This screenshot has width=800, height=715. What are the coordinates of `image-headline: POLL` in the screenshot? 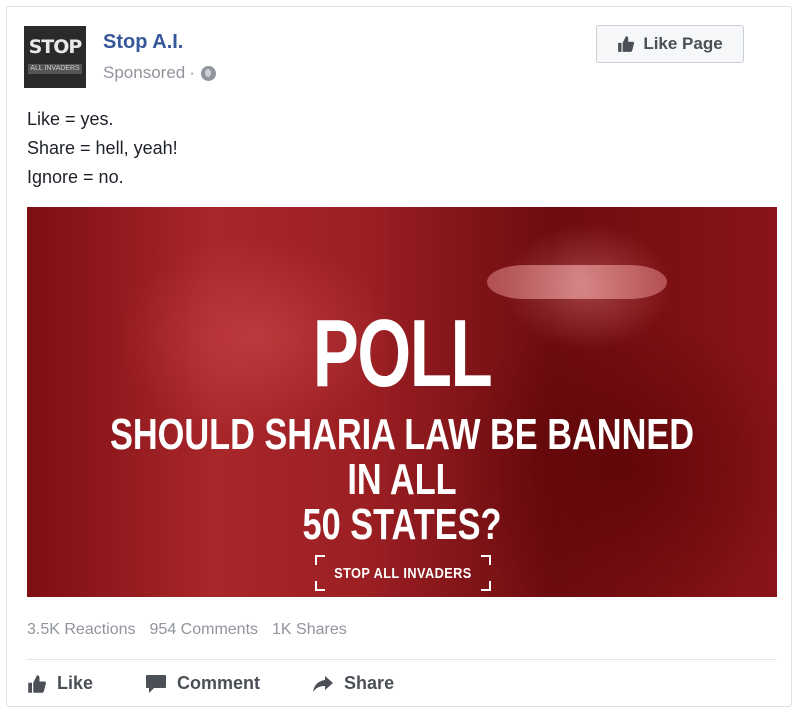 It's located at (402, 353).